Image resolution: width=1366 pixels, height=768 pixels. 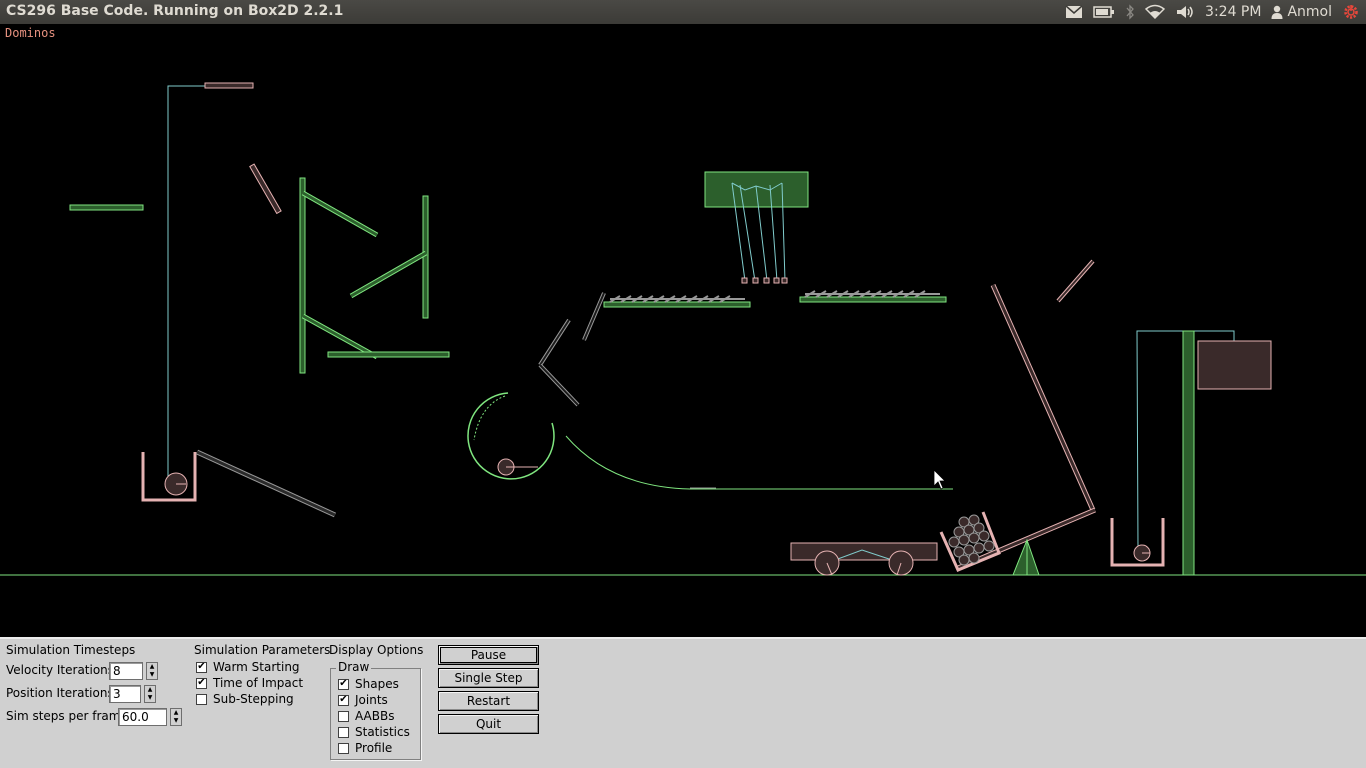 What do you see at coordinates (1185, 12) in the screenshot?
I see `volume-icon` at bounding box center [1185, 12].